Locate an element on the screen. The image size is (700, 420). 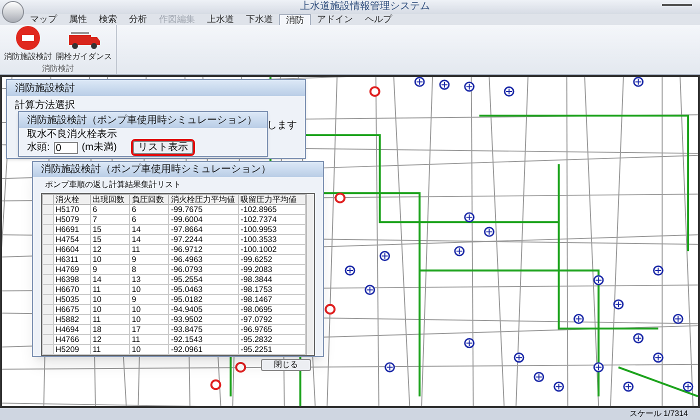
table-cell: -102.8965 is located at coordinates (272, 209).